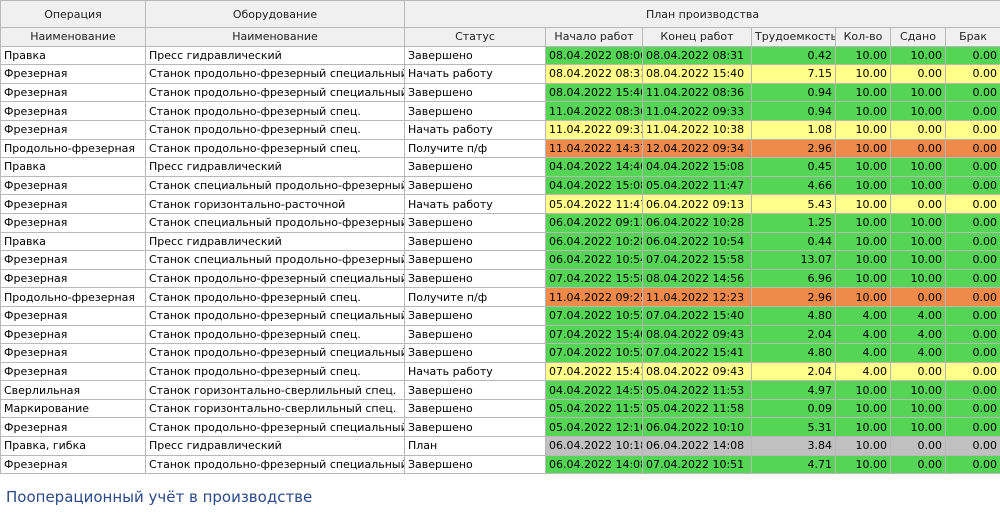 This screenshot has height=517, width=1000. I want to click on start-cell: 05.04.2022 11:53, so click(594, 408).